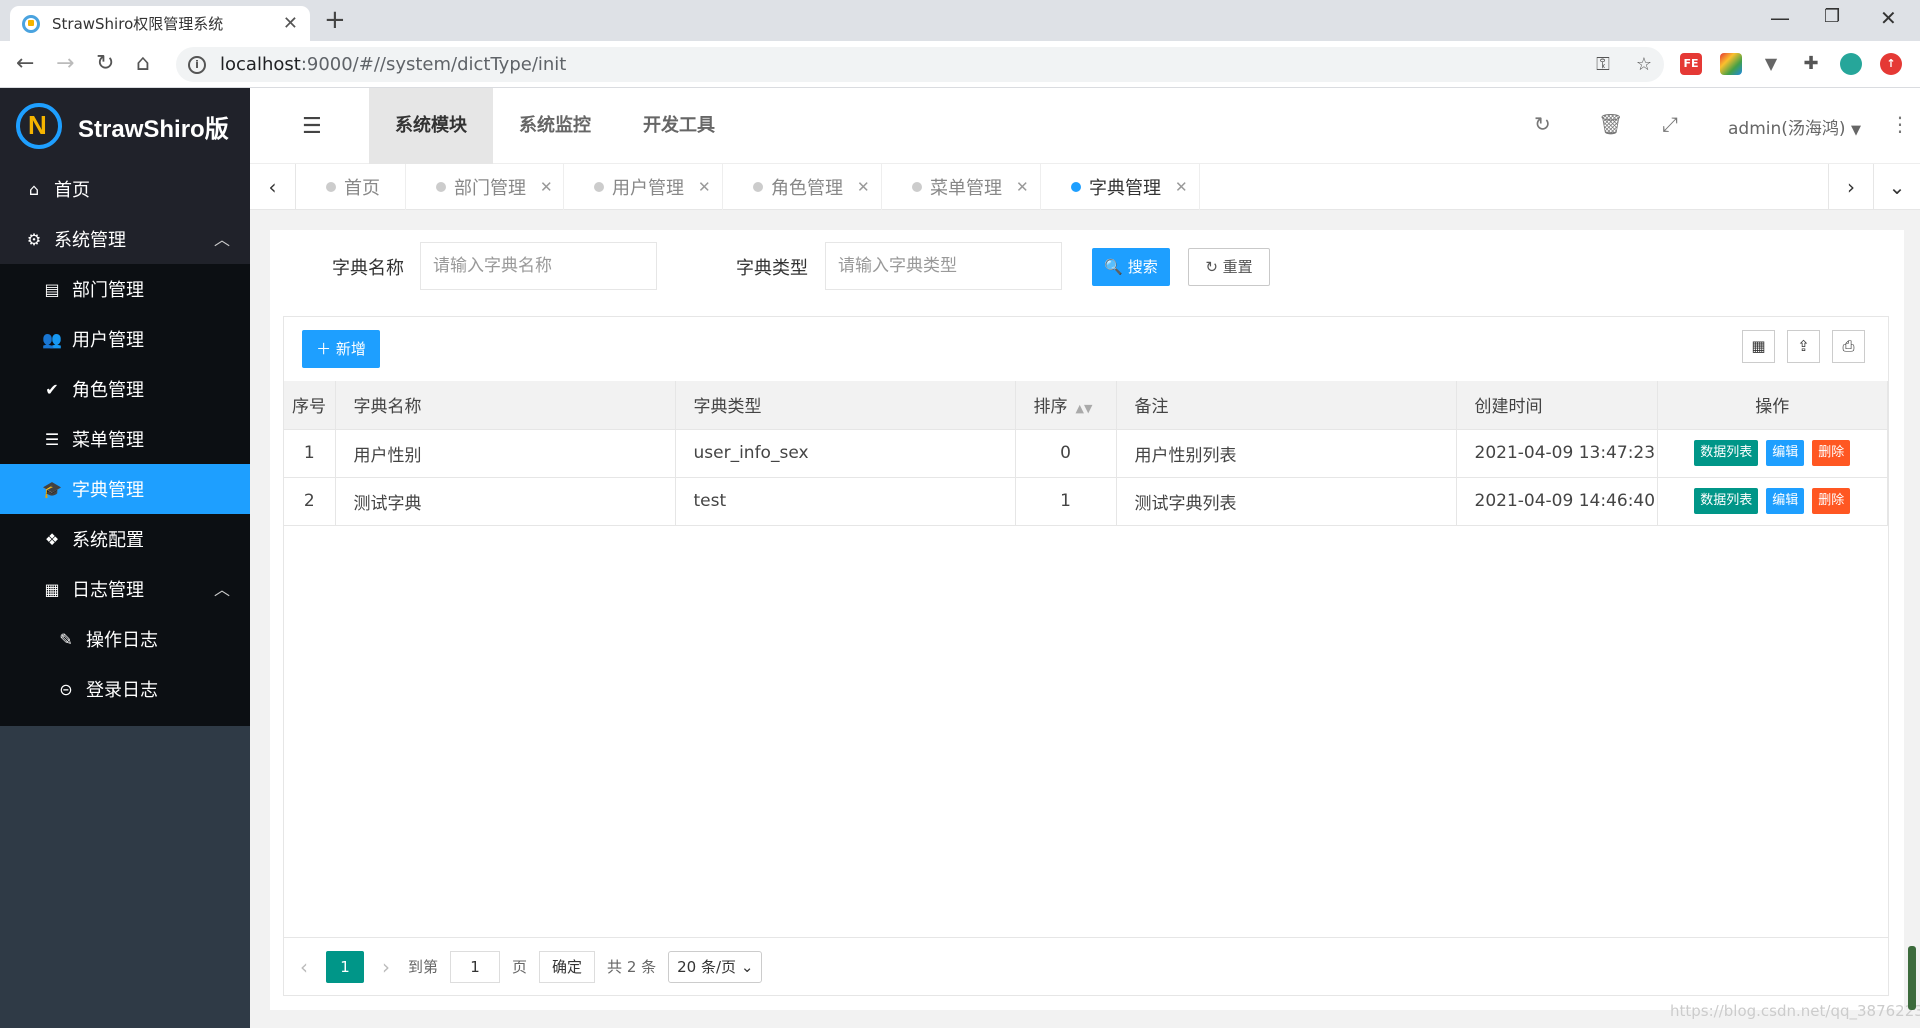  What do you see at coordinates (1758, 346) in the screenshot?
I see `columns-filter-icon: ▦` at bounding box center [1758, 346].